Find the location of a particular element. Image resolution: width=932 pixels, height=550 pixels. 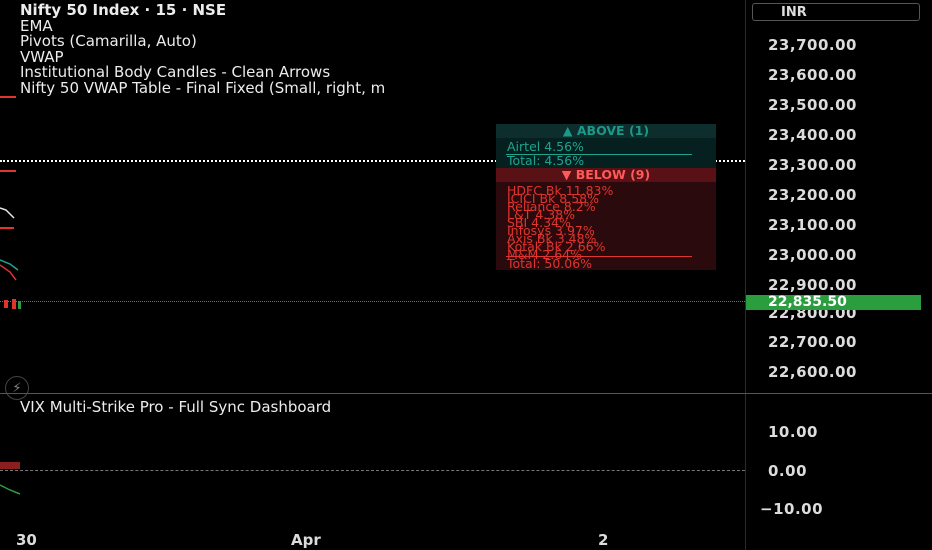

price-tick: 22,700.00 is located at coordinates (812, 342).